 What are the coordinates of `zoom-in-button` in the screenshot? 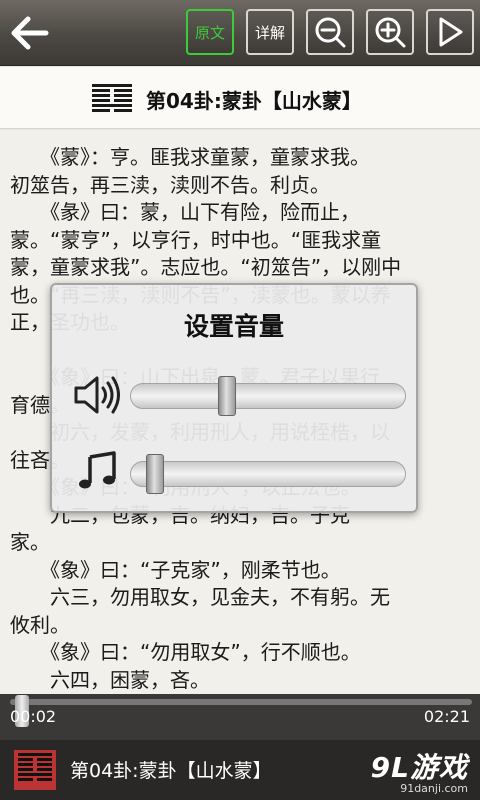 It's located at (390, 32).